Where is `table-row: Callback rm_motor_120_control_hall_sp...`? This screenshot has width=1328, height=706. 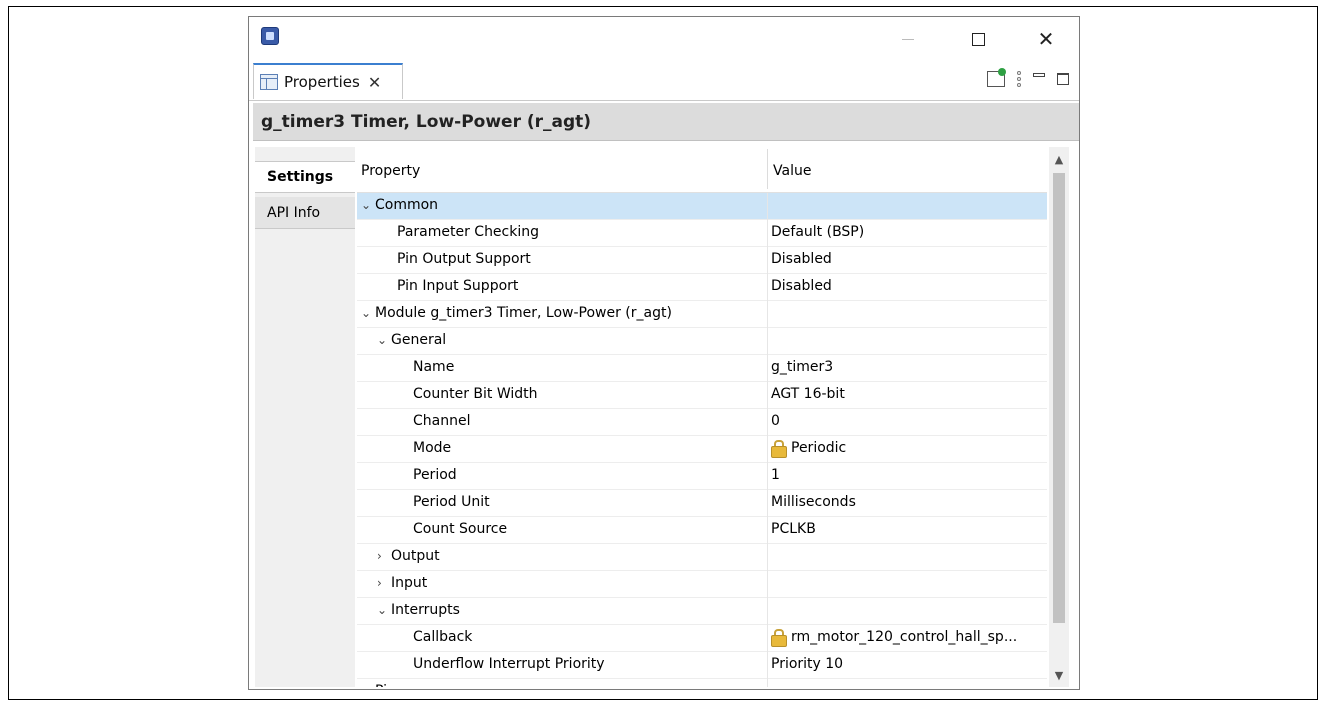
table-row: Callback rm_motor_120_control_hall_sp... is located at coordinates (702, 638).